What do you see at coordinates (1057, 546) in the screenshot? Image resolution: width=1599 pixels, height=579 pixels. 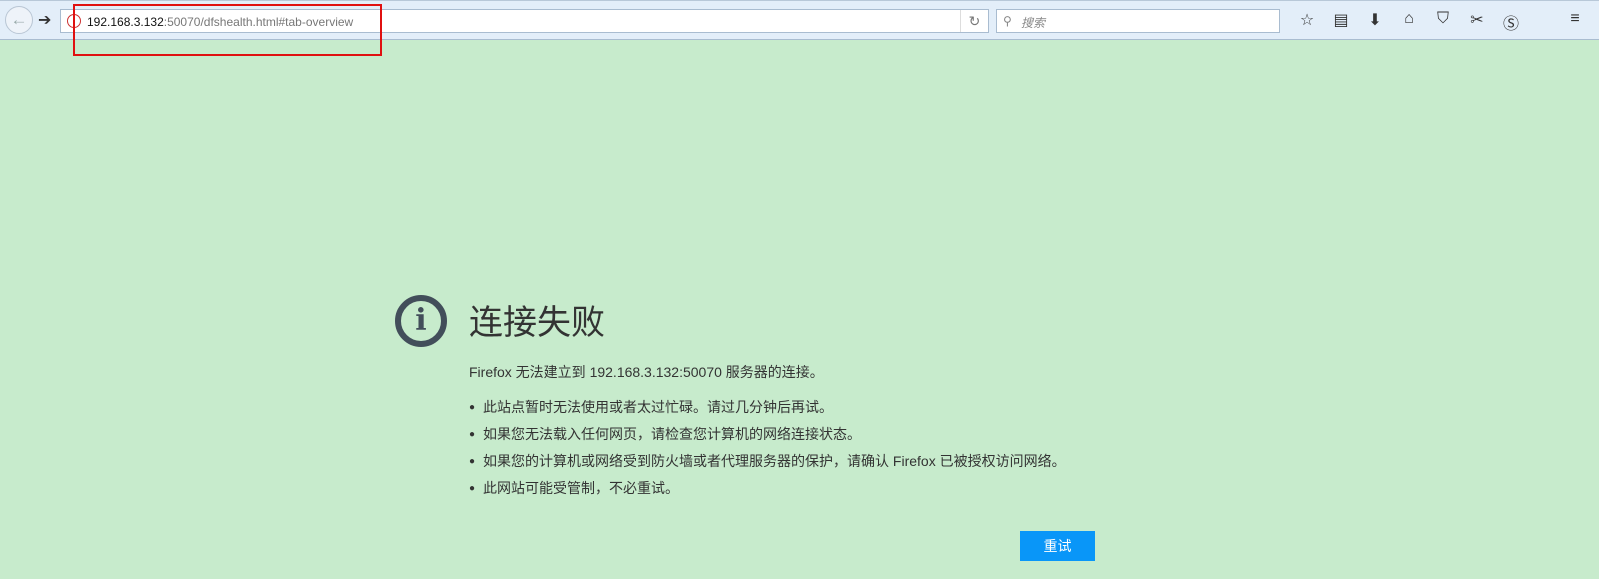 I see `retry-button: 重试` at bounding box center [1057, 546].